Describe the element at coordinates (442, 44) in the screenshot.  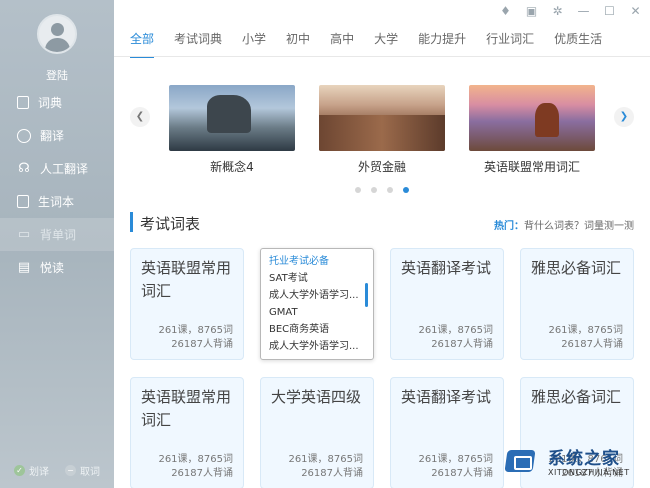
I see `tab-skills: 能力提升` at that location.